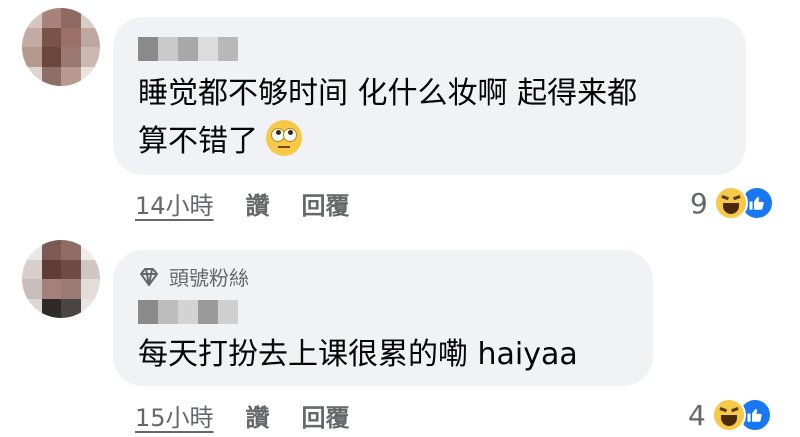 The image size is (800, 437). Describe the element at coordinates (149, 276) in the screenshot. I see `diamond-icon` at that location.